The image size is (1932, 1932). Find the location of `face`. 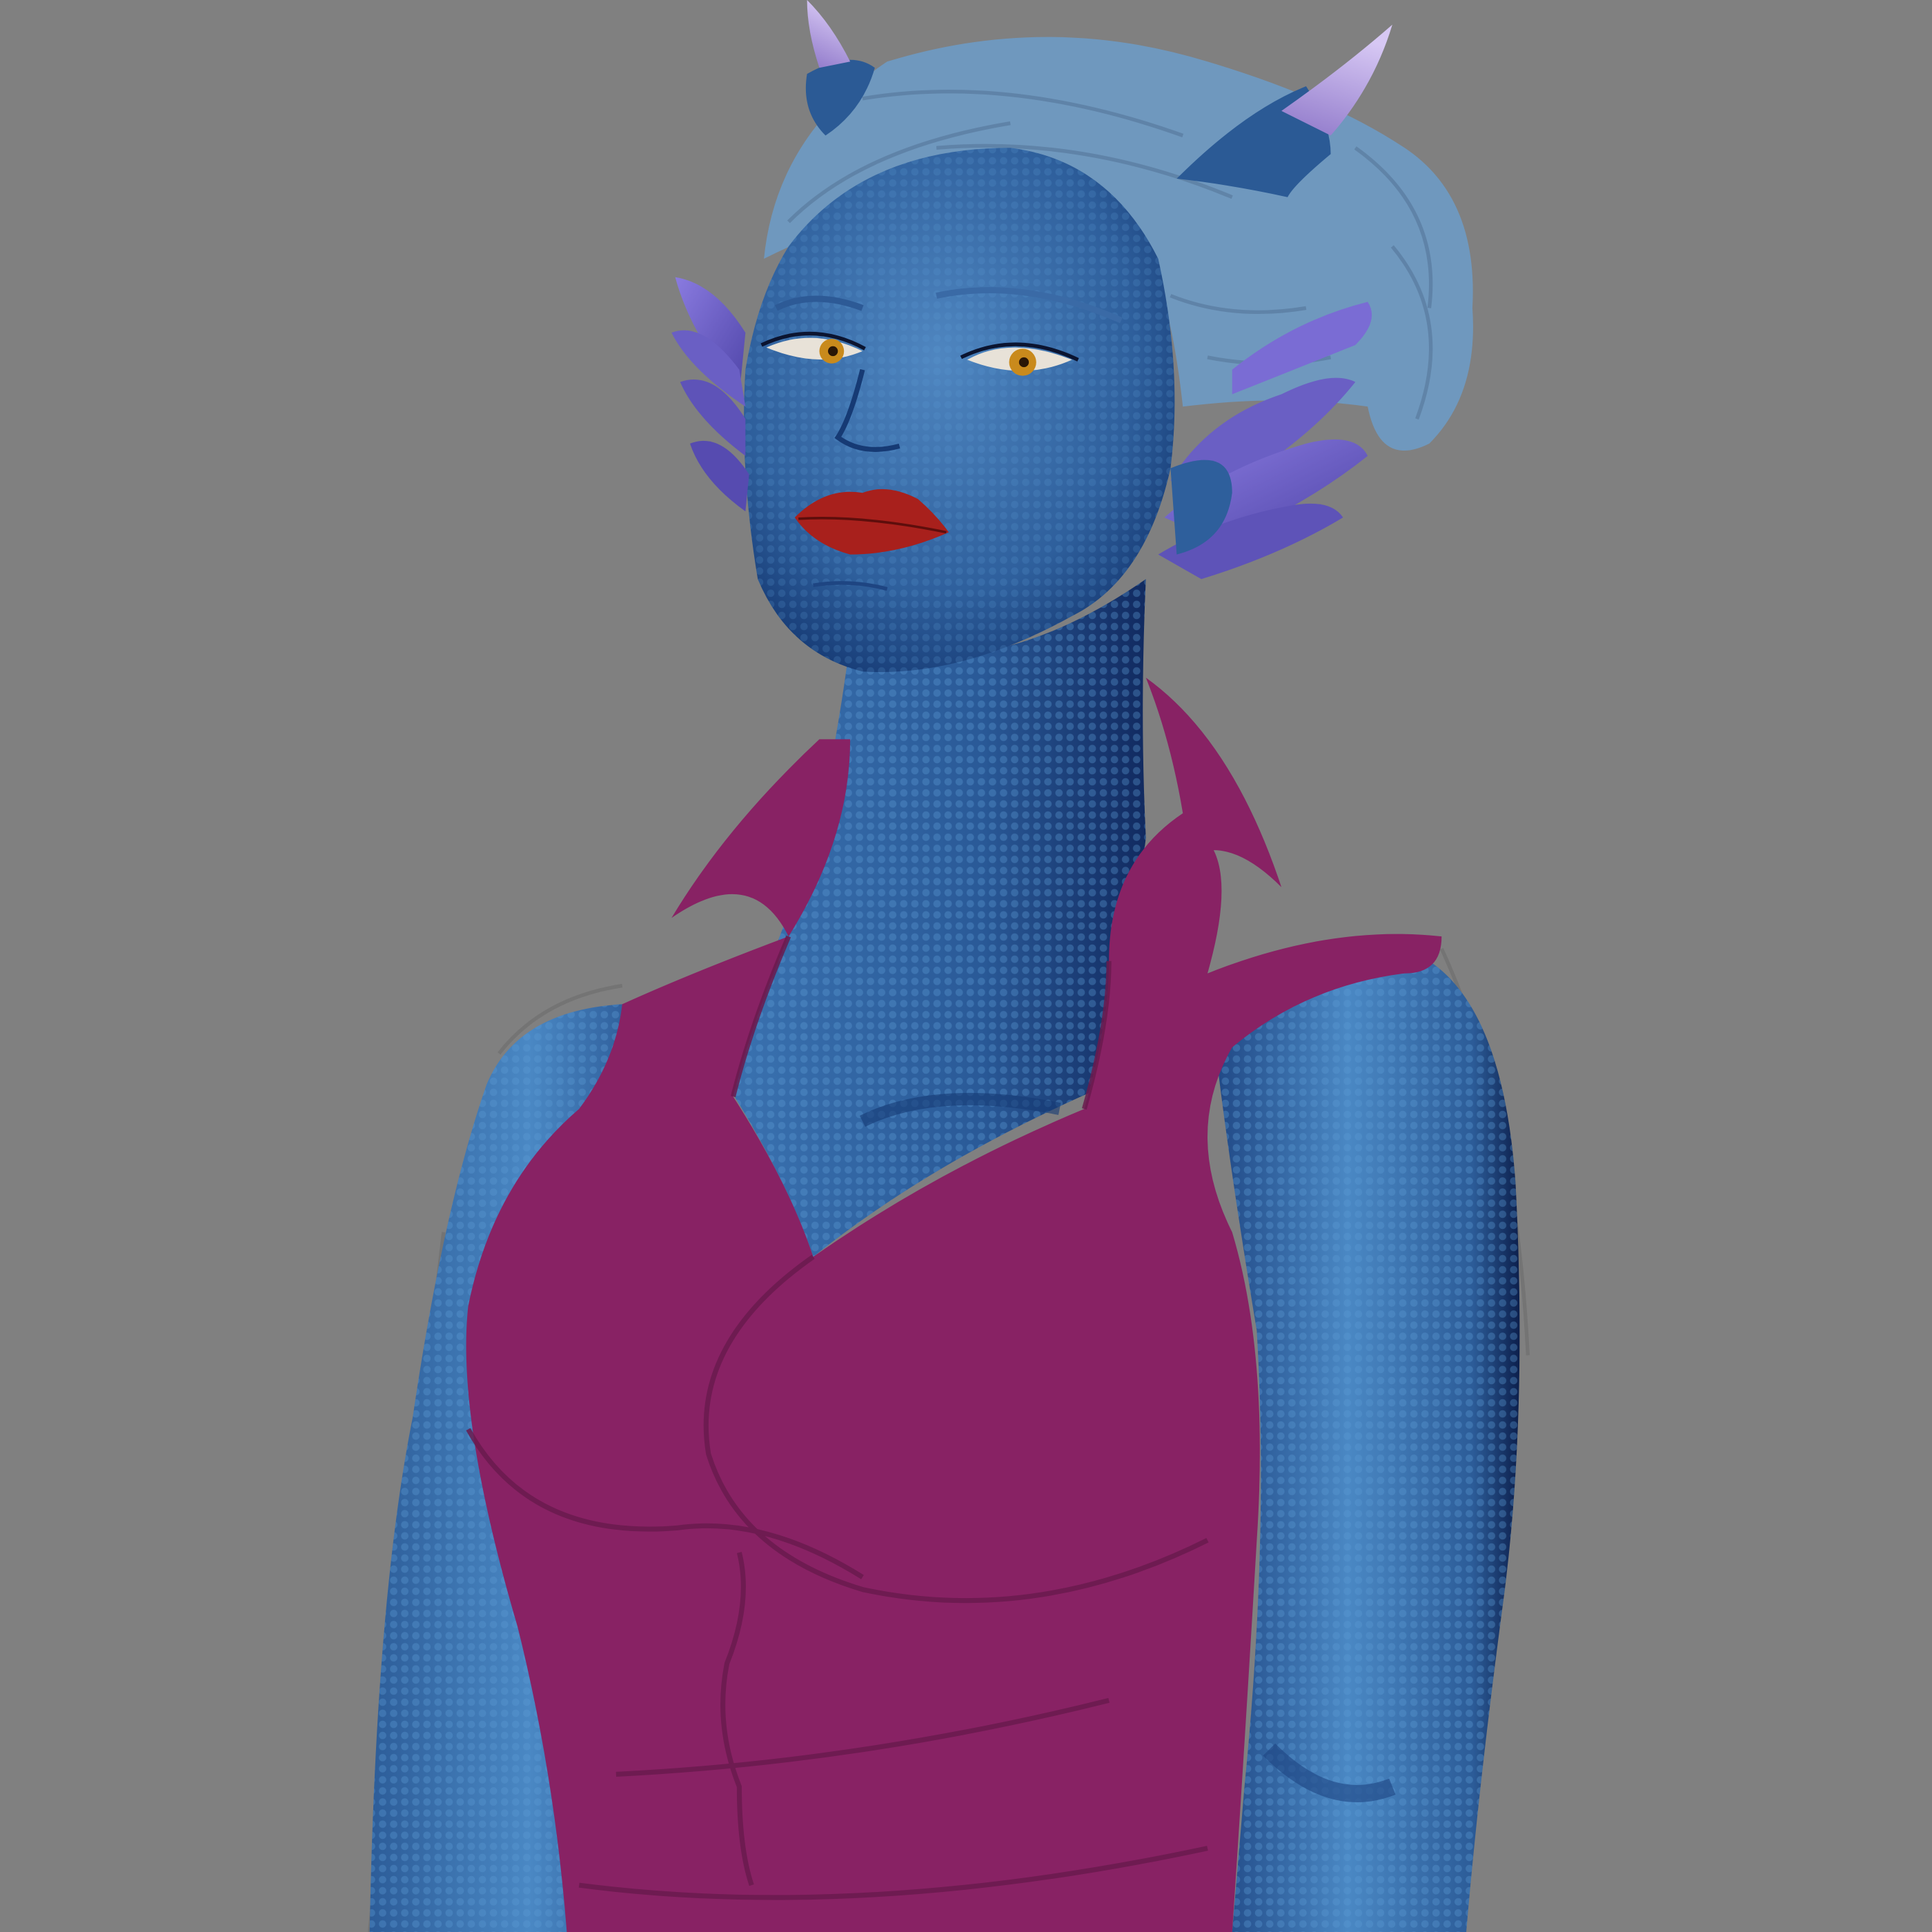

face is located at coordinates (959, 410).